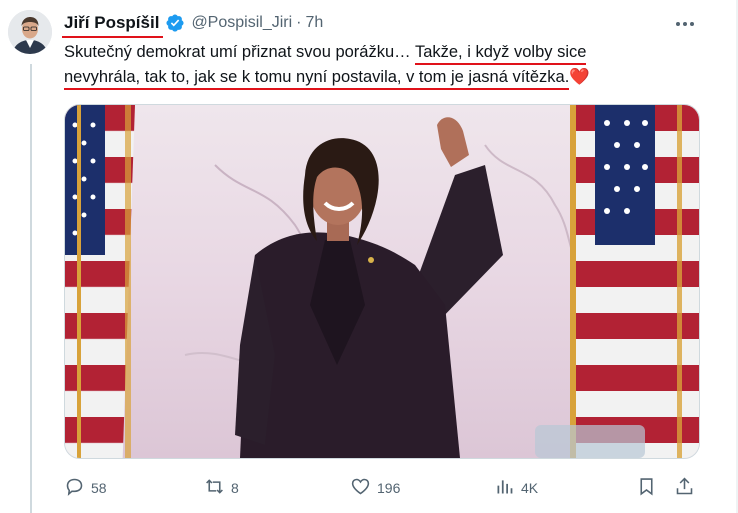 The height and width of the screenshot is (513, 738). I want to click on views-count: 4K, so click(530, 488).